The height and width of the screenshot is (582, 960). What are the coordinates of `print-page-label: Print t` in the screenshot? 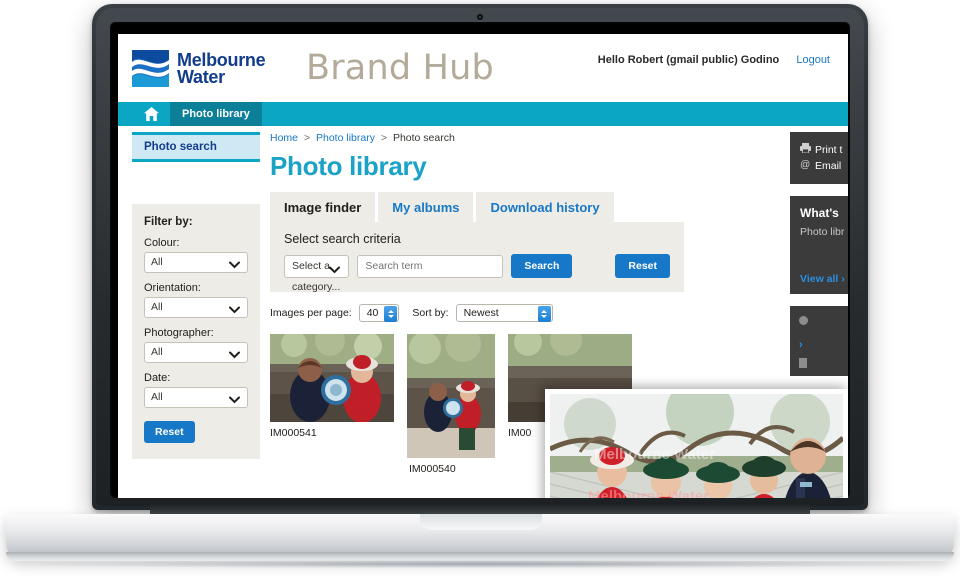 It's located at (829, 149).